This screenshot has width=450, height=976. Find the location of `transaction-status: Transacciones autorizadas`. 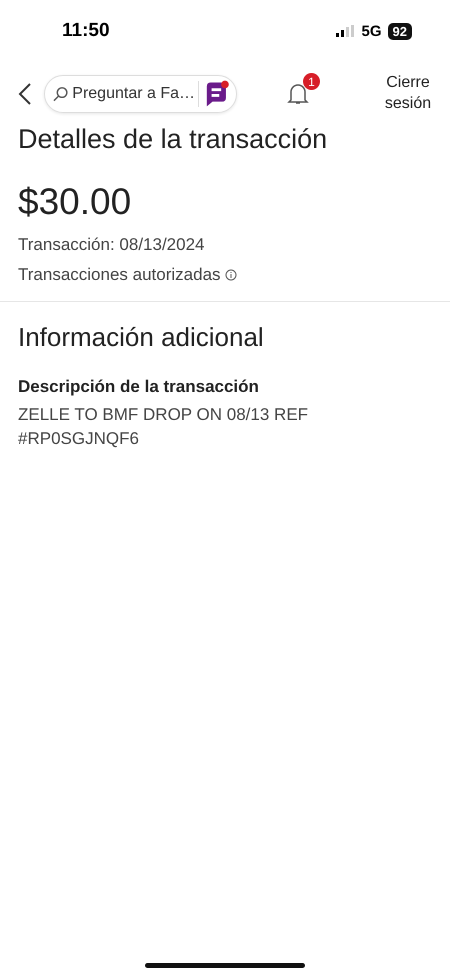

transaction-status: Transacciones autorizadas is located at coordinates (119, 275).